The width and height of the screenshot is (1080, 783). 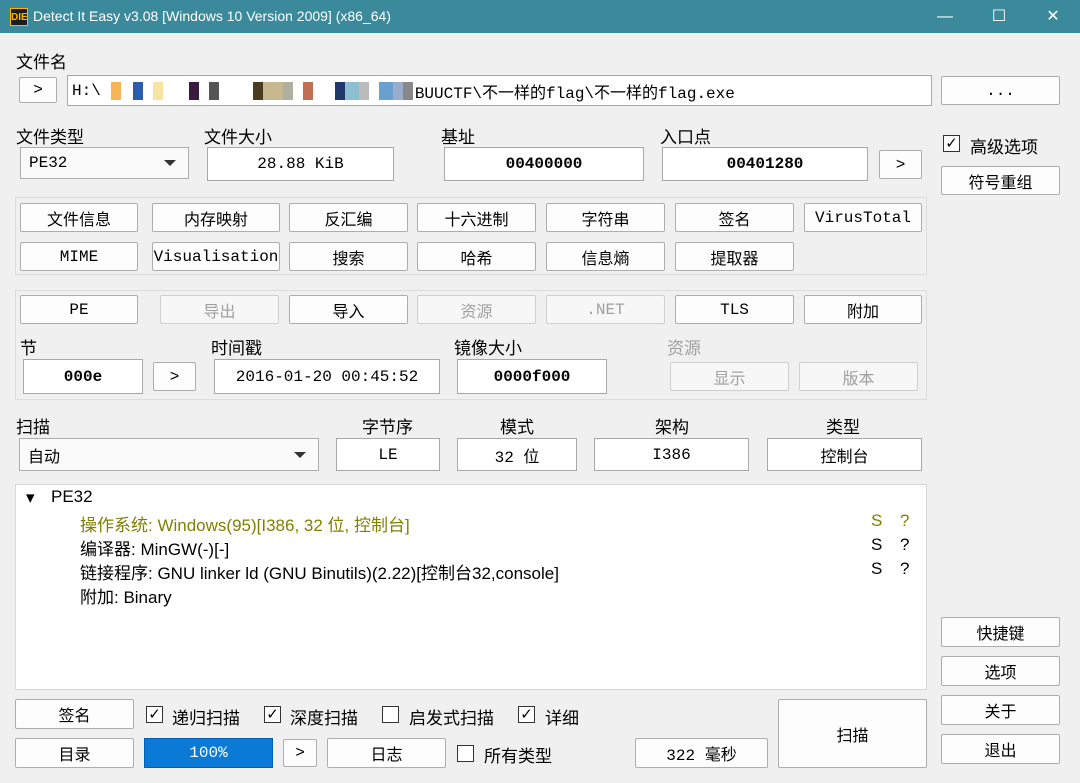 What do you see at coordinates (387, 427) in the screenshot?
I see `endian-label: 字节序` at bounding box center [387, 427].